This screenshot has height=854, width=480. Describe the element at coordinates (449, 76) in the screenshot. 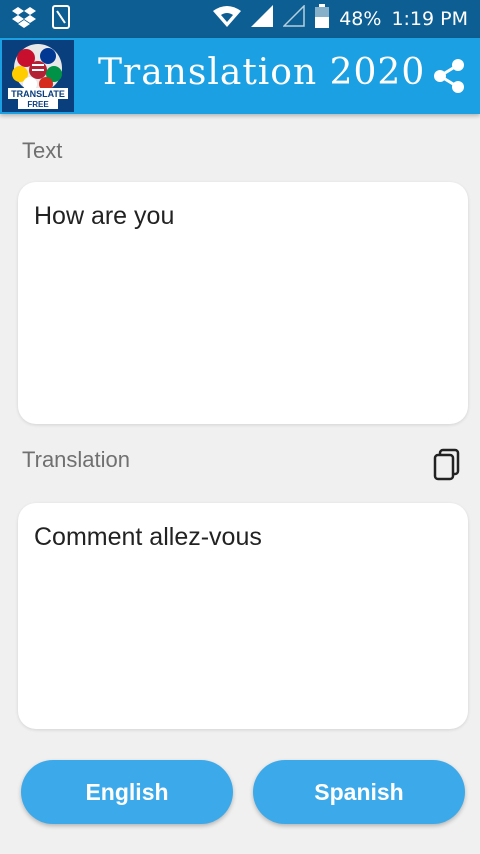

I see `share-icon` at that location.